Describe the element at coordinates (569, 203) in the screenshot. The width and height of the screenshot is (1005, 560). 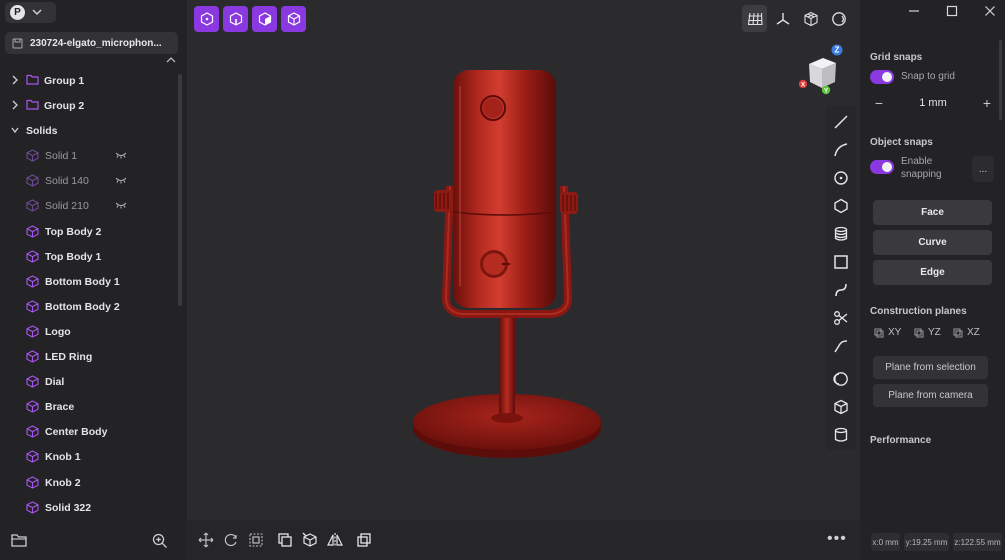
I see `knob-right` at that location.